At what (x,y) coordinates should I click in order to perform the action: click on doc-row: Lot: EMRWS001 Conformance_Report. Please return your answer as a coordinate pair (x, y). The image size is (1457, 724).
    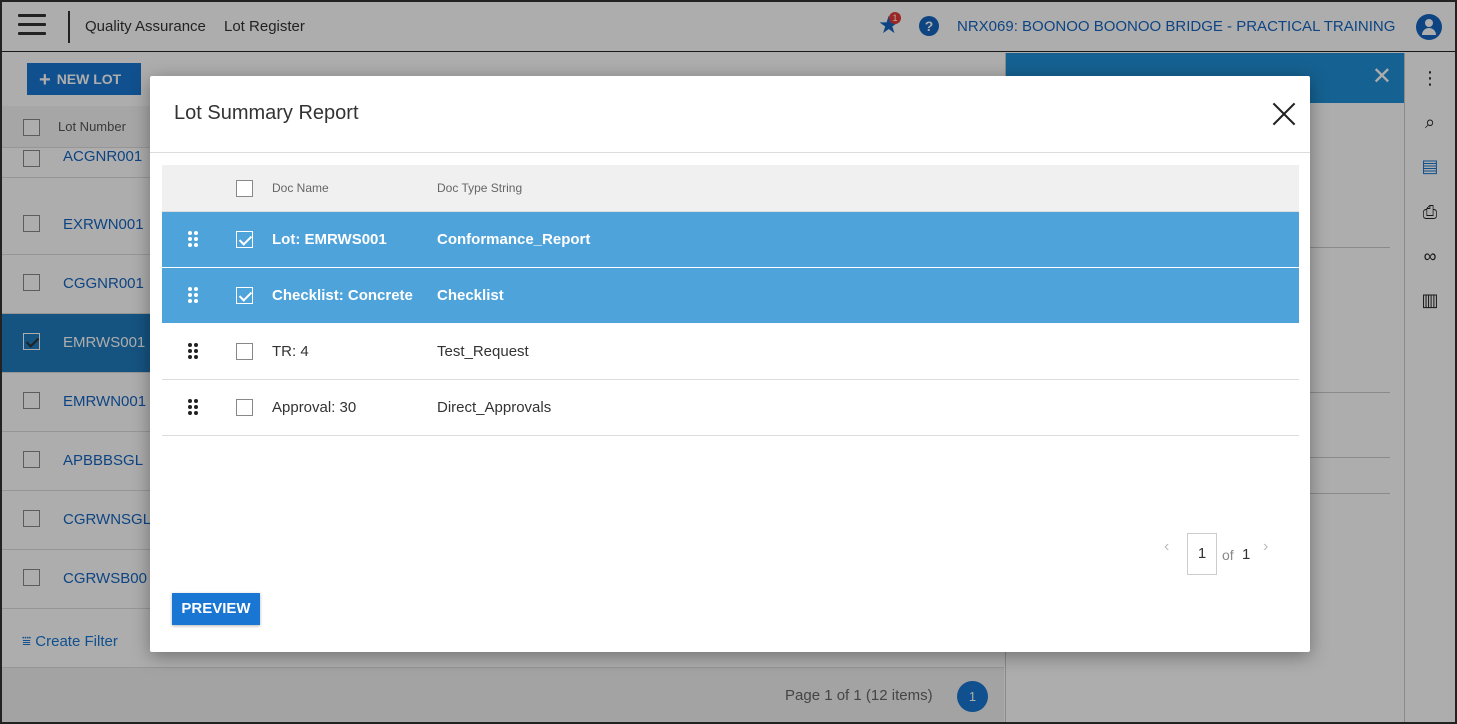
    Looking at the image, I should click on (730, 240).